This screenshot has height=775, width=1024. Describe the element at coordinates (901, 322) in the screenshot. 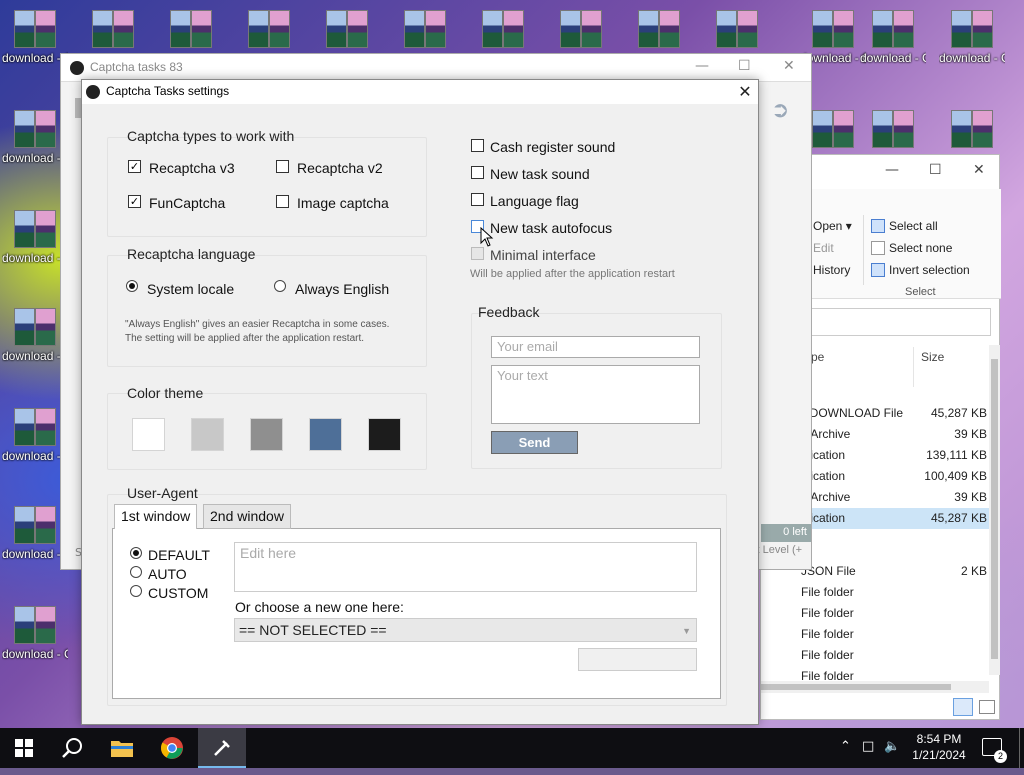

I see `explorer-search-box` at that location.